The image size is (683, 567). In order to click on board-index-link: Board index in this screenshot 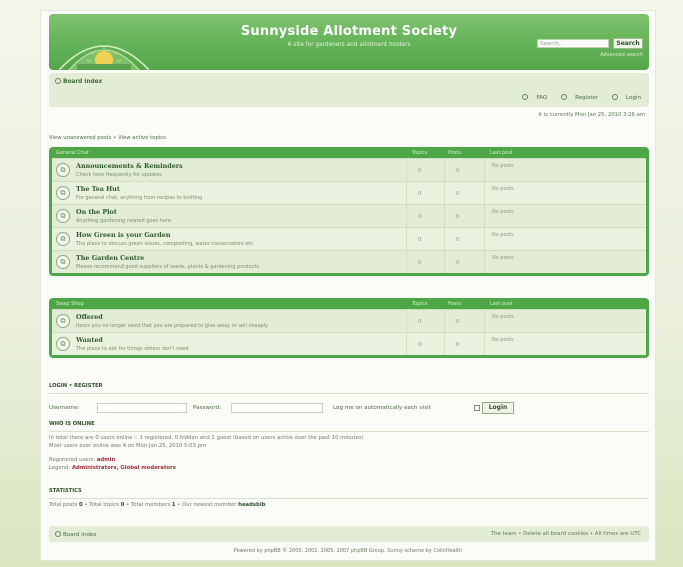, I will do `click(82, 82)`.